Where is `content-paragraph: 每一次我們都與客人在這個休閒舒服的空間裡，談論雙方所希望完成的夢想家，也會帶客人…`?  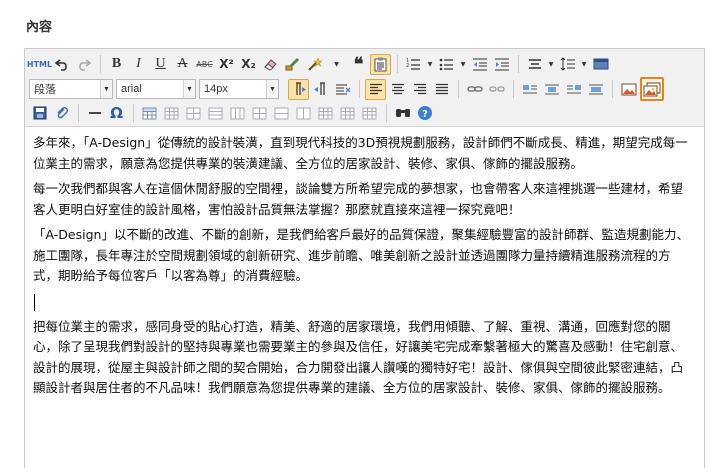 content-paragraph: 每一次我們都與客人在這個休閒舒服的空間裡，談論雙方所希望完成的夢想家，也會帶客人… is located at coordinates (358, 199).